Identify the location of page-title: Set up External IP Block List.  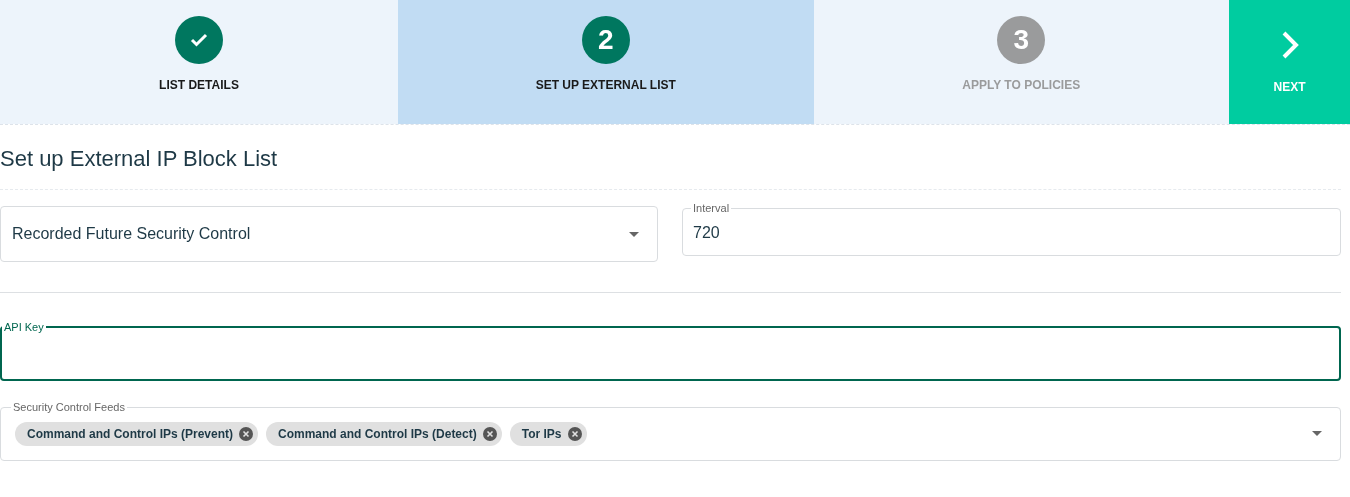
(670, 167).